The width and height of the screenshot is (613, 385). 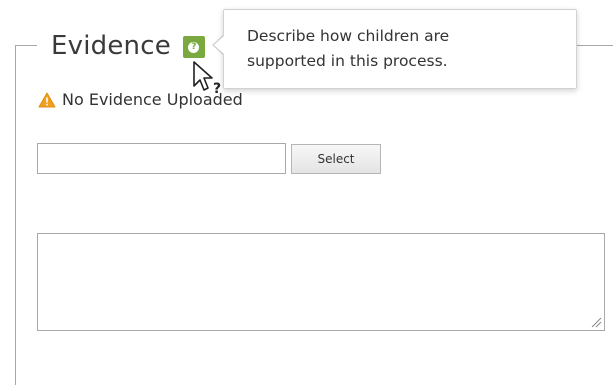 I want to click on upload-status: No Evidence Uploaded, so click(x=140, y=99).